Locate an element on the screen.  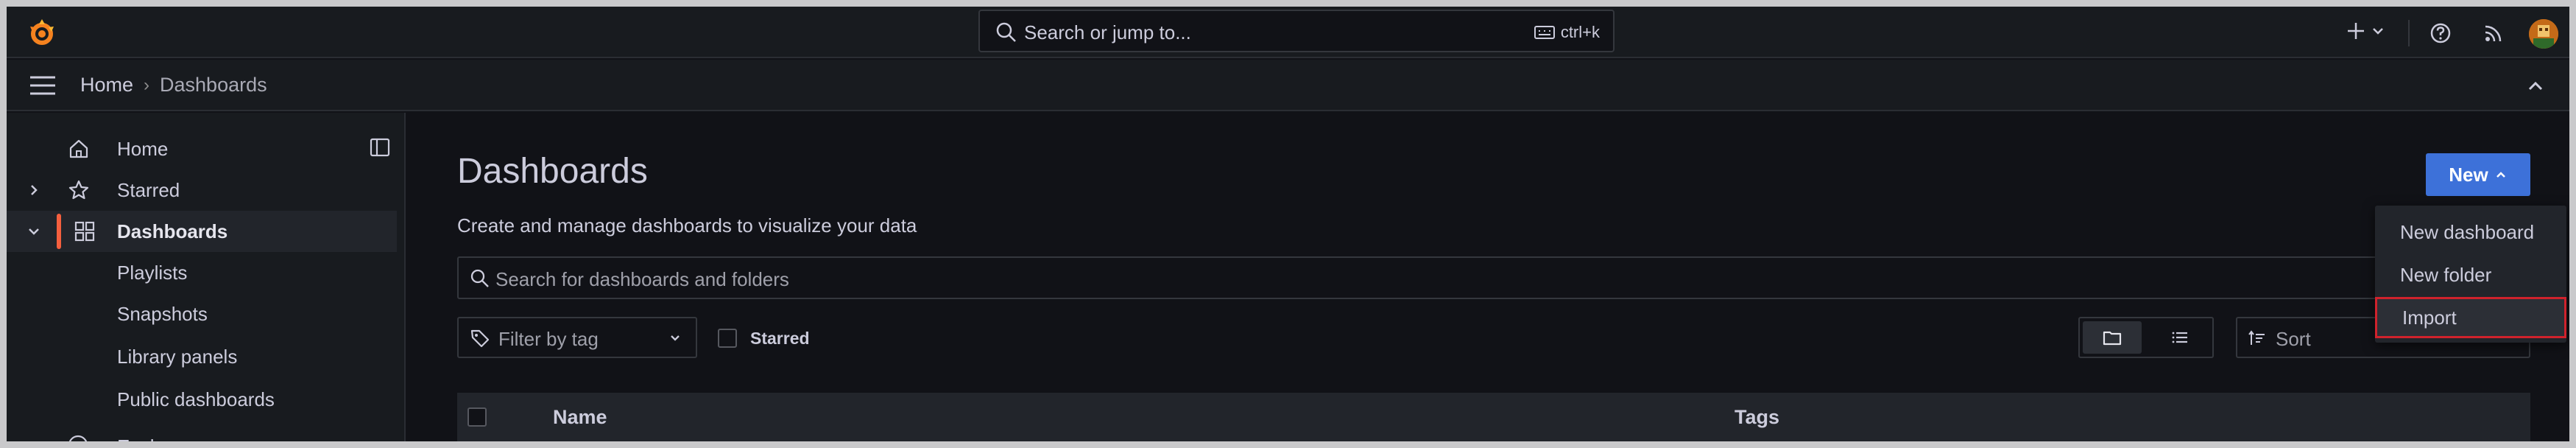
news-feed-icon is located at coordinates (2493, 33).